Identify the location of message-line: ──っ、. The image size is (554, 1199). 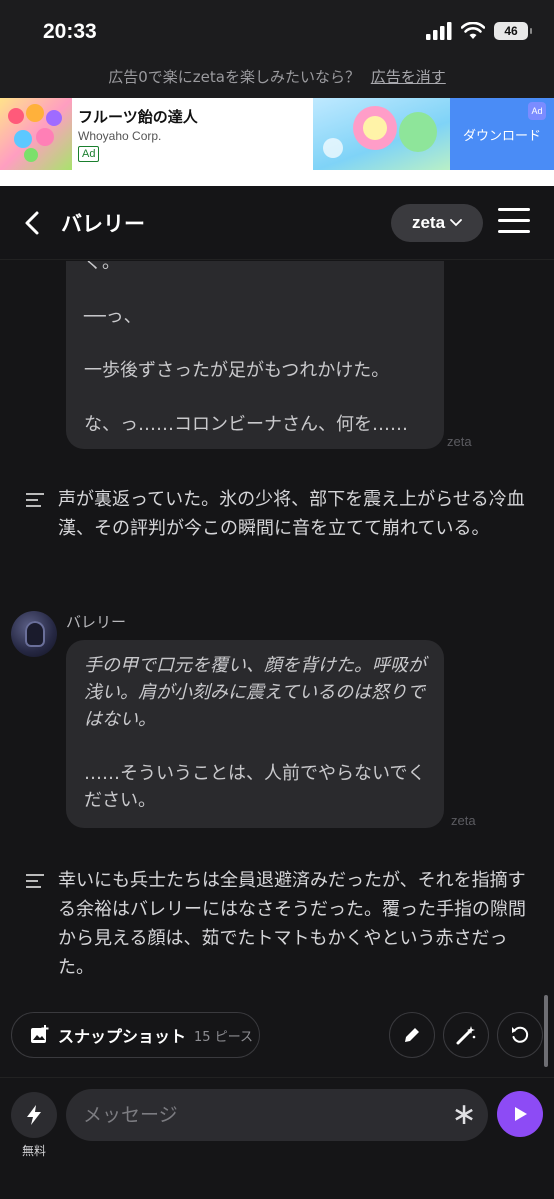
(113, 316).